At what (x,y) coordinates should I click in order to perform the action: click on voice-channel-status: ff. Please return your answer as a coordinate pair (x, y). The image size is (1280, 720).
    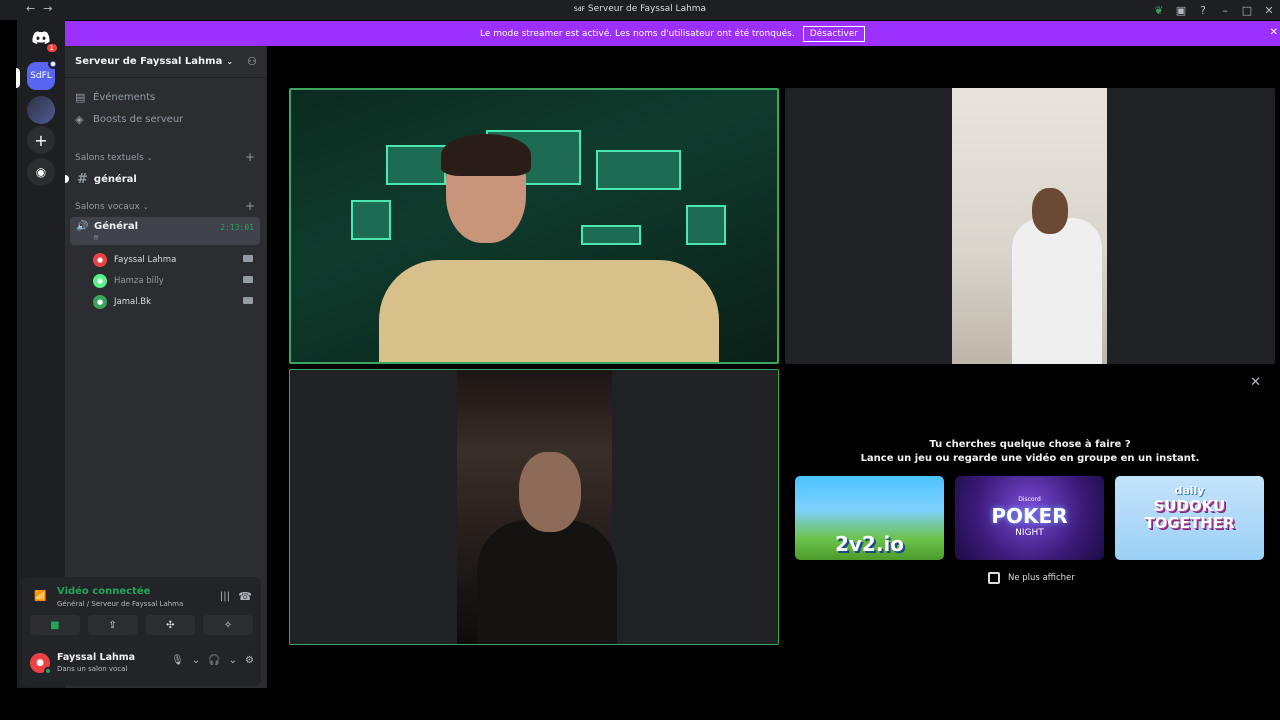
    Looking at the image, I should click on (96, 238).